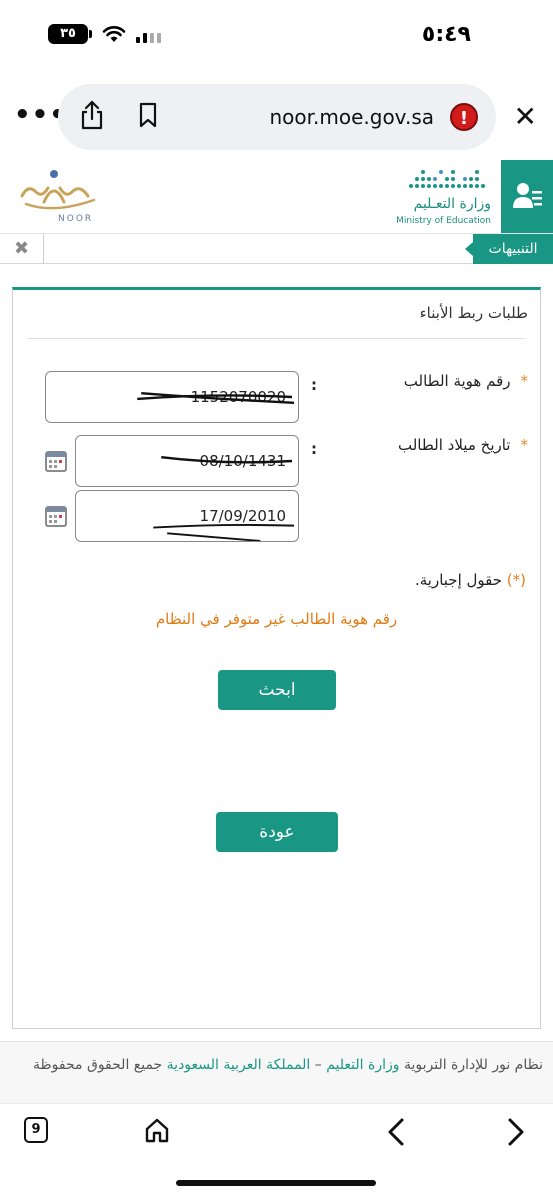  What do you see at coordinates (76, 219) in the screenshot?
I see `noor-logo-text: NOOR` at bounding box center [76, 219].